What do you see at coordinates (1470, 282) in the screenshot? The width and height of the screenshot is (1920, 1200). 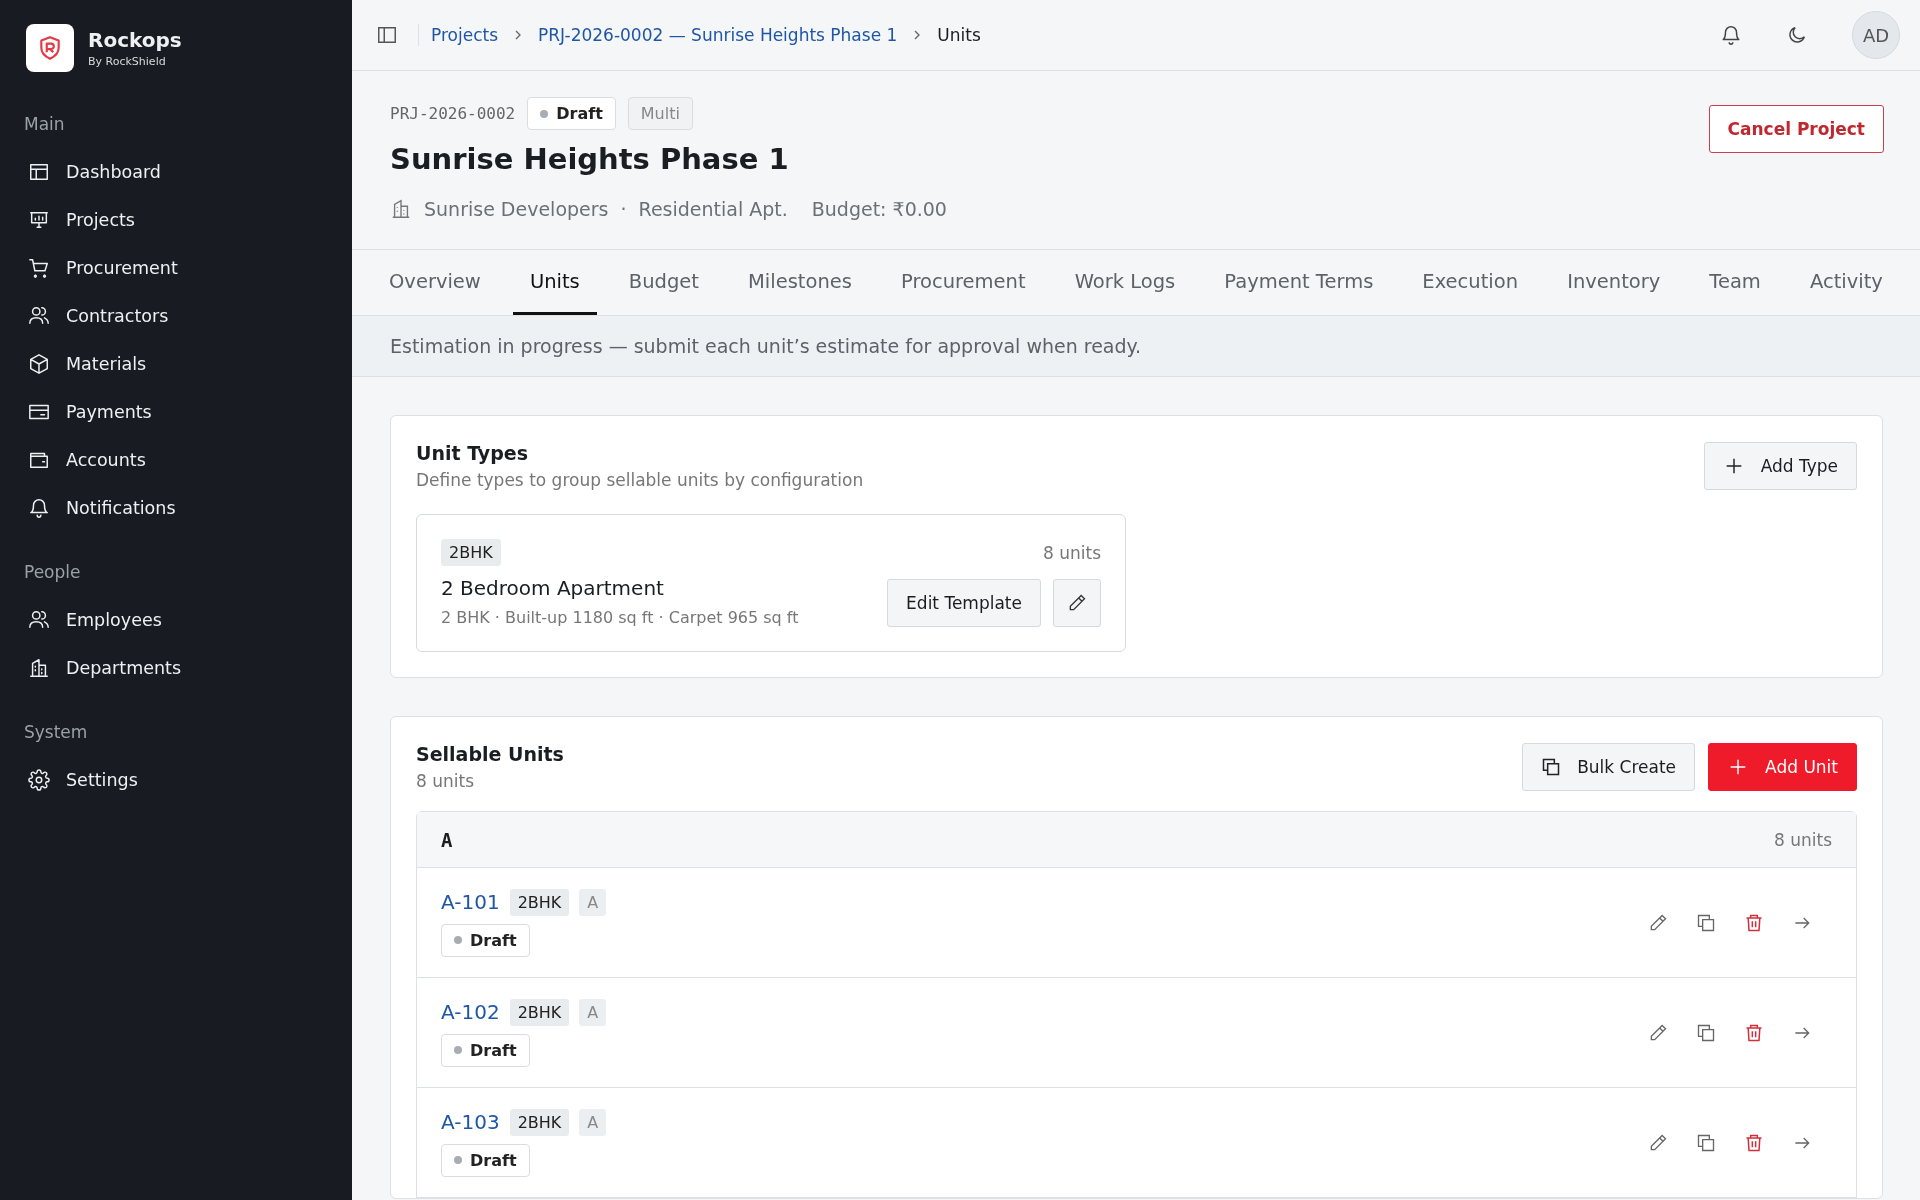 I see `tab: Execution` at bounding box center [1470, 282].